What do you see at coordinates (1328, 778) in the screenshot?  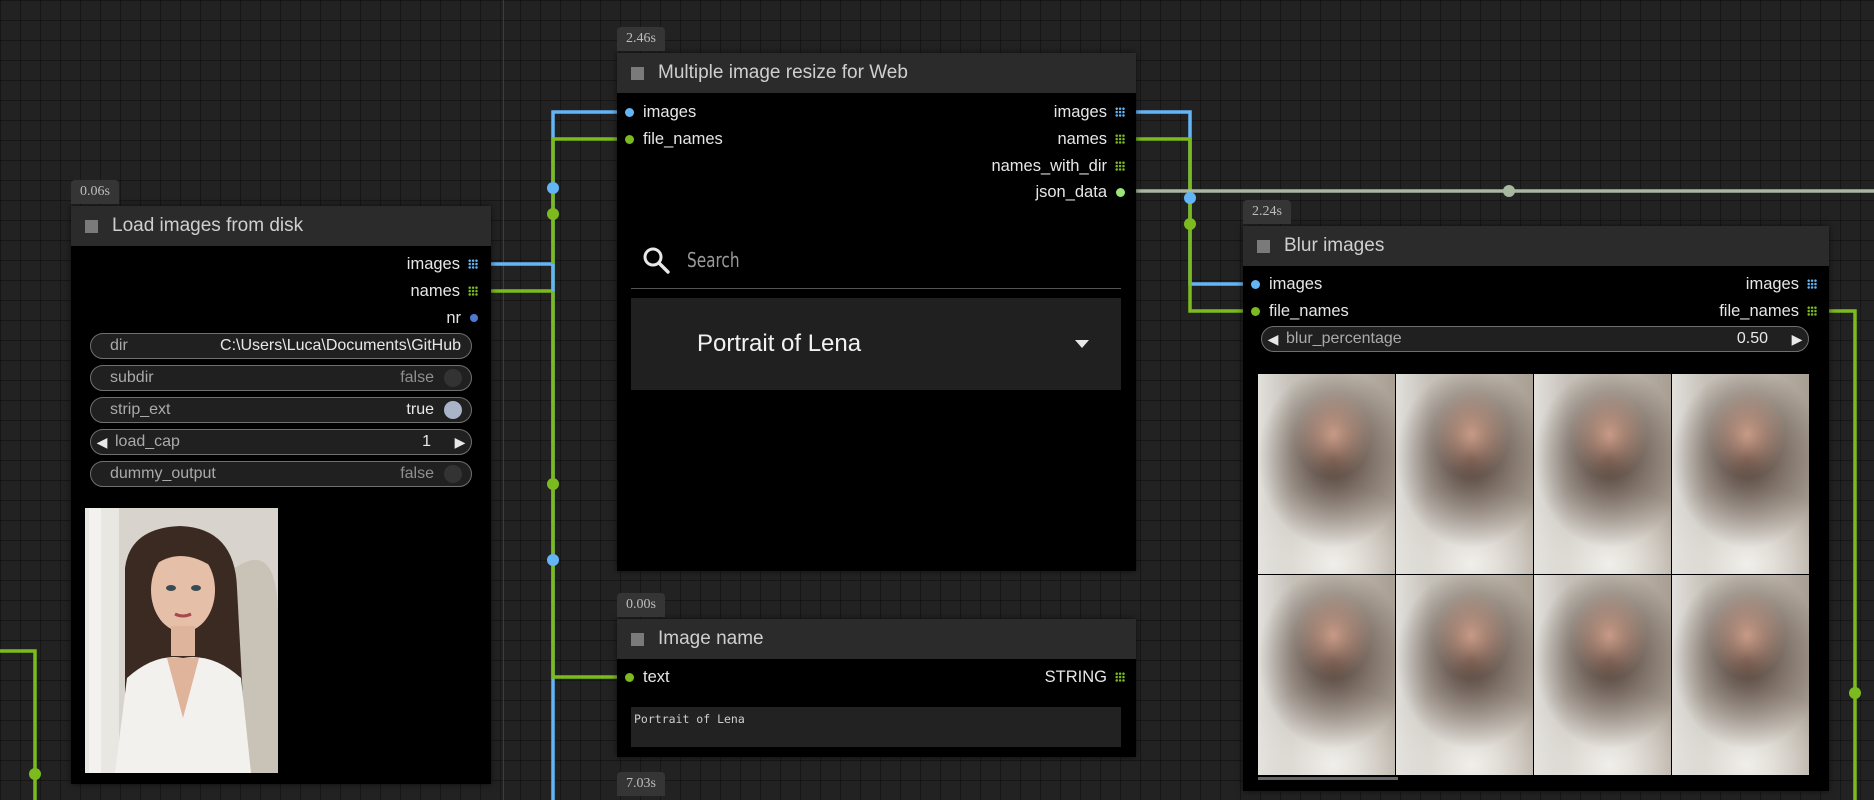 I see `image-scrollbar` at bounding box center [1328, 778].